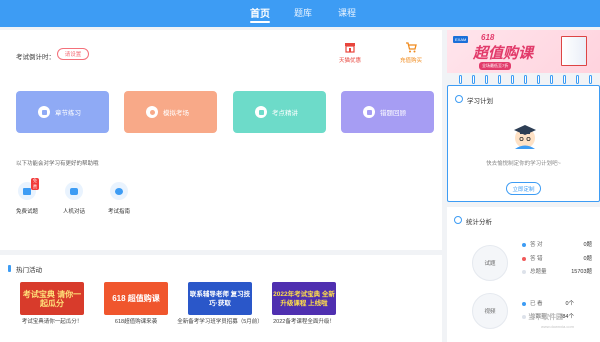 The height and width of the screenshot is (342, 600). What do you see at coordinates (523, 188) in the screenshot?
I see `customize-plan-button: 立即定制` at bounding box center [523, 188].